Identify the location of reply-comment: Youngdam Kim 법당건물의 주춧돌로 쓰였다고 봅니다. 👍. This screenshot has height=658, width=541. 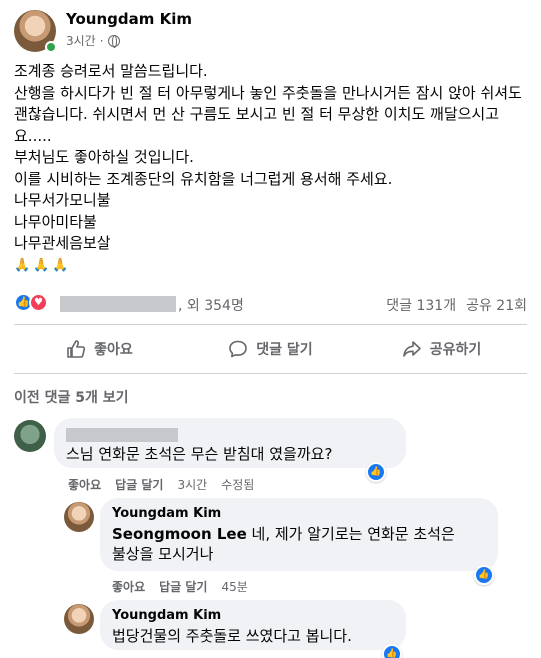
(299, 629).